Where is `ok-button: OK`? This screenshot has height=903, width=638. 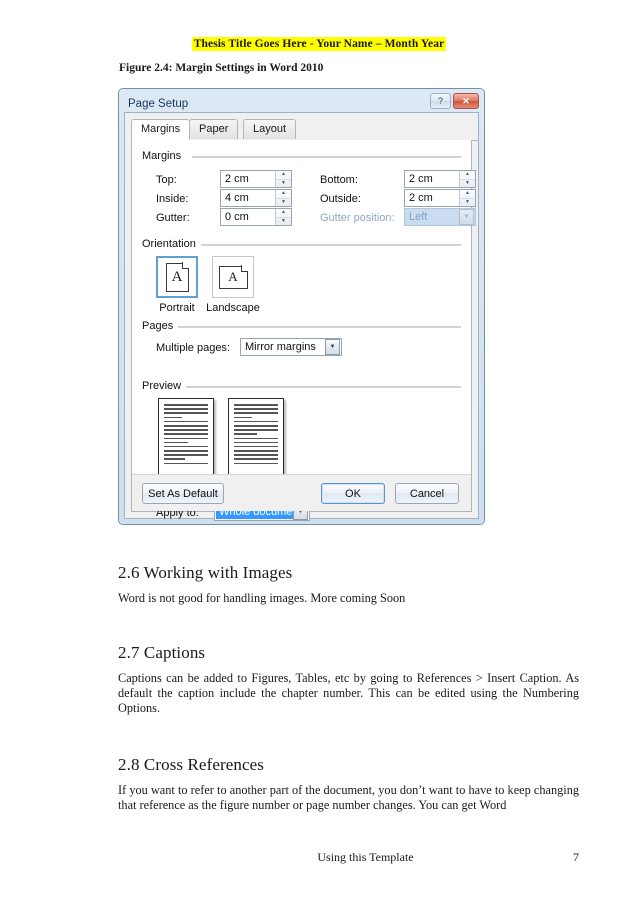
ok-button: OK is located at coordinates (353, 493).